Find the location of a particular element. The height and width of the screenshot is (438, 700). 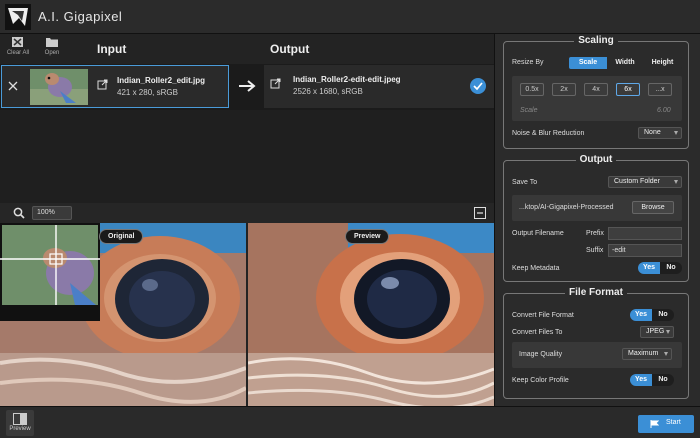

suffix-input: -edit is located at coordinates (645, 250).